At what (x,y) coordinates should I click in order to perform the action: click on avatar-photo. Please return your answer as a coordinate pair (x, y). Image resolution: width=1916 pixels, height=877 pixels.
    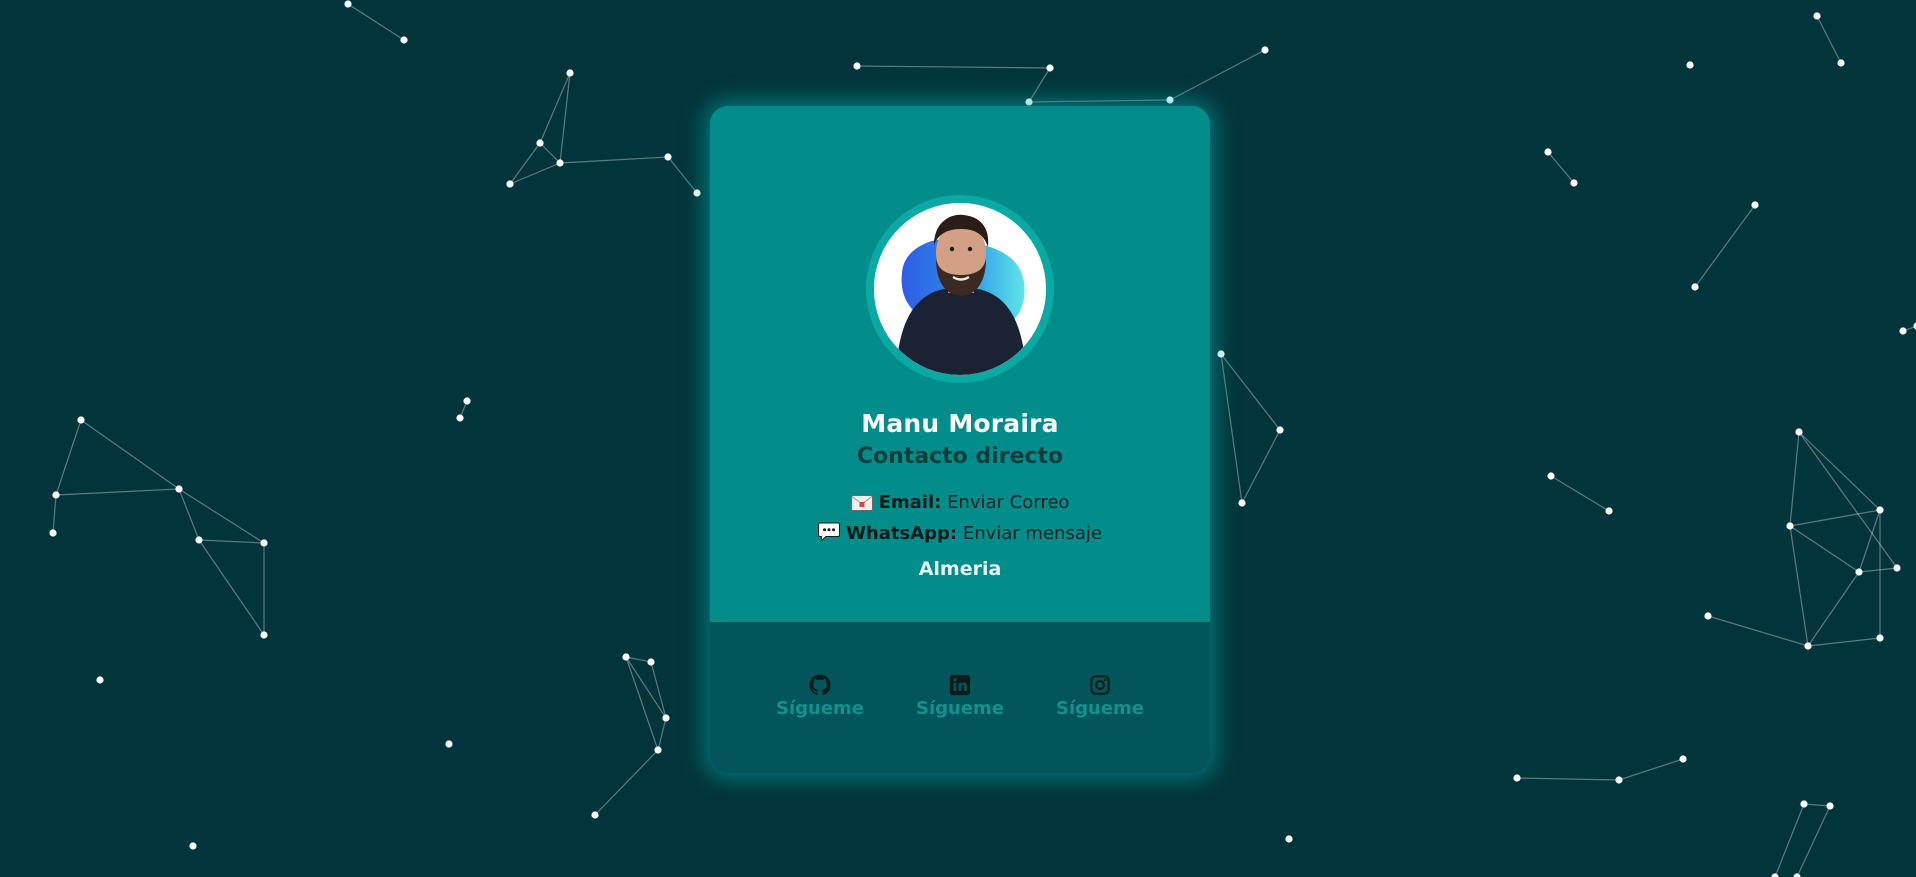
    Looking at the image, I should click on (960, 289).